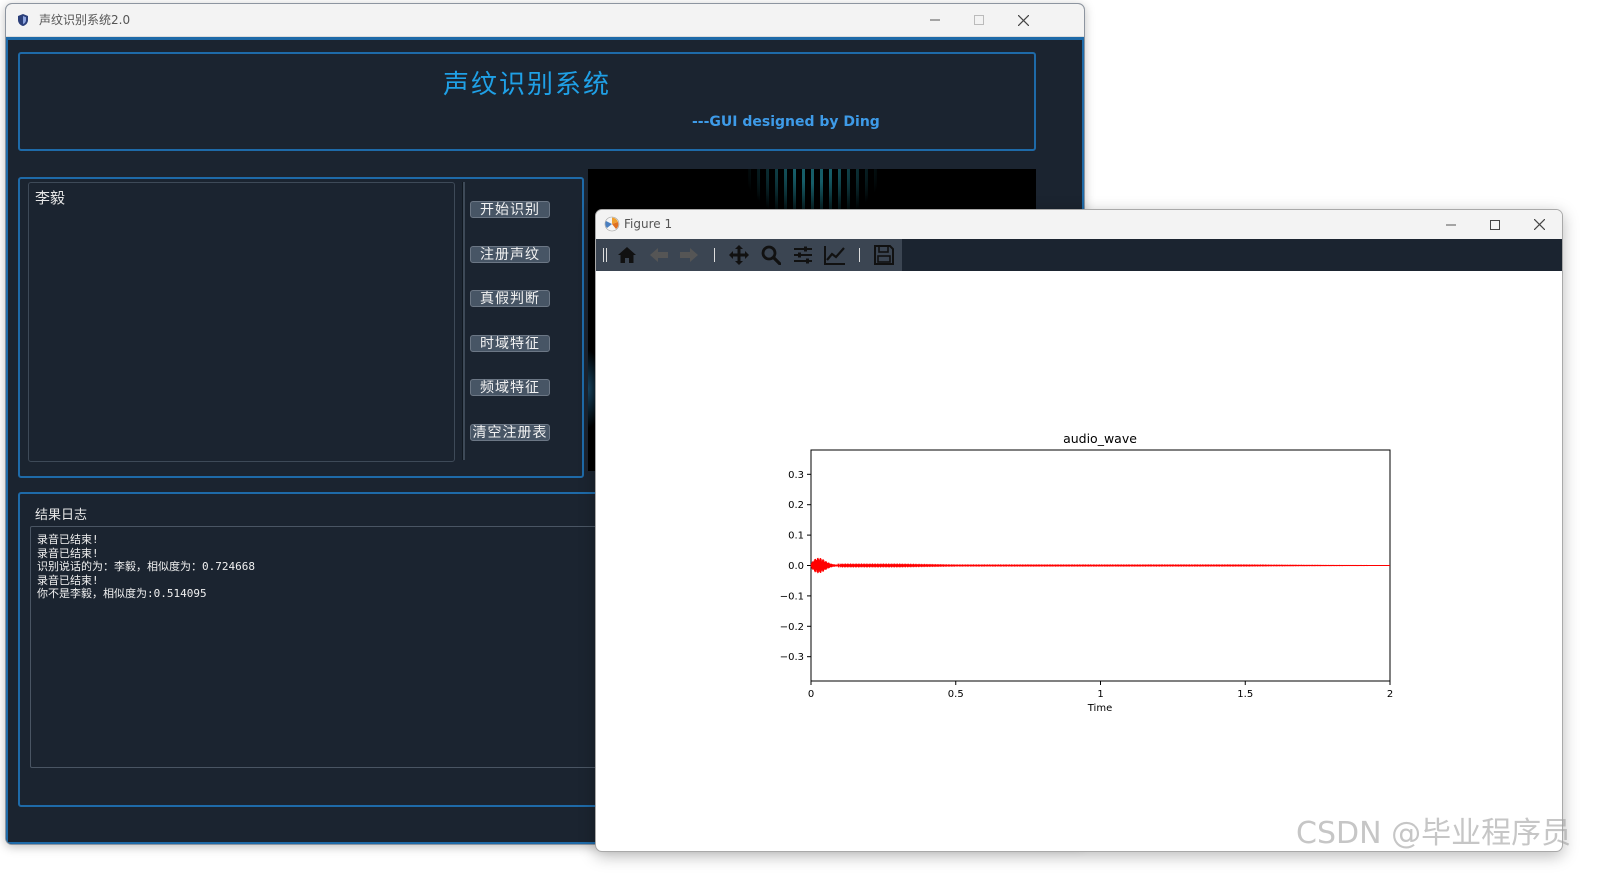  I want to click on x-tick-label: 0.5, so click(956, 694).